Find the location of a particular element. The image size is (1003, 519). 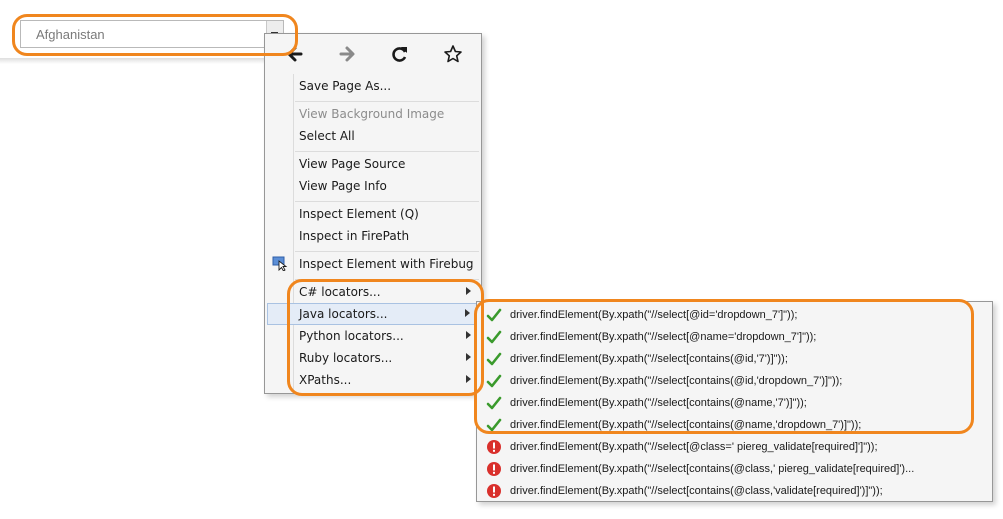

star-icon is located at coordinates (453, 54).